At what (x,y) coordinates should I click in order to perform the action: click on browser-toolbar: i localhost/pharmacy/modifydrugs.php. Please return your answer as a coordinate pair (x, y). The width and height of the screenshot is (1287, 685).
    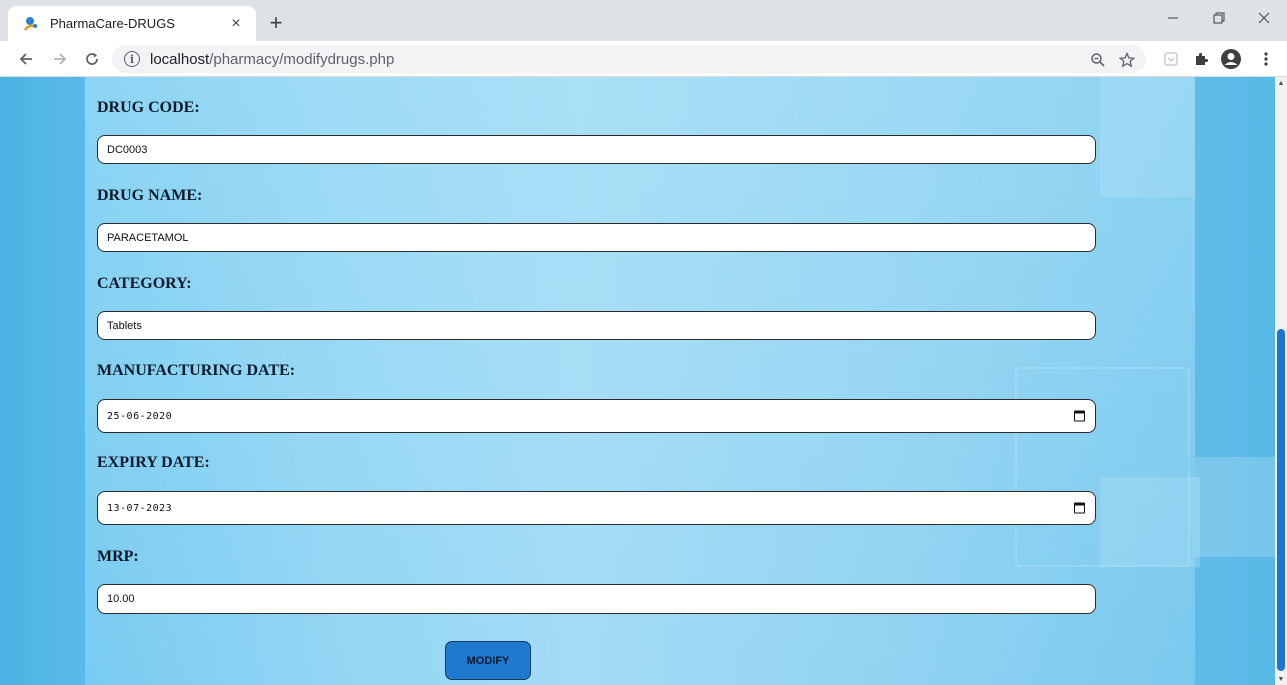
    Looking at the image, I should click on (643, 59).